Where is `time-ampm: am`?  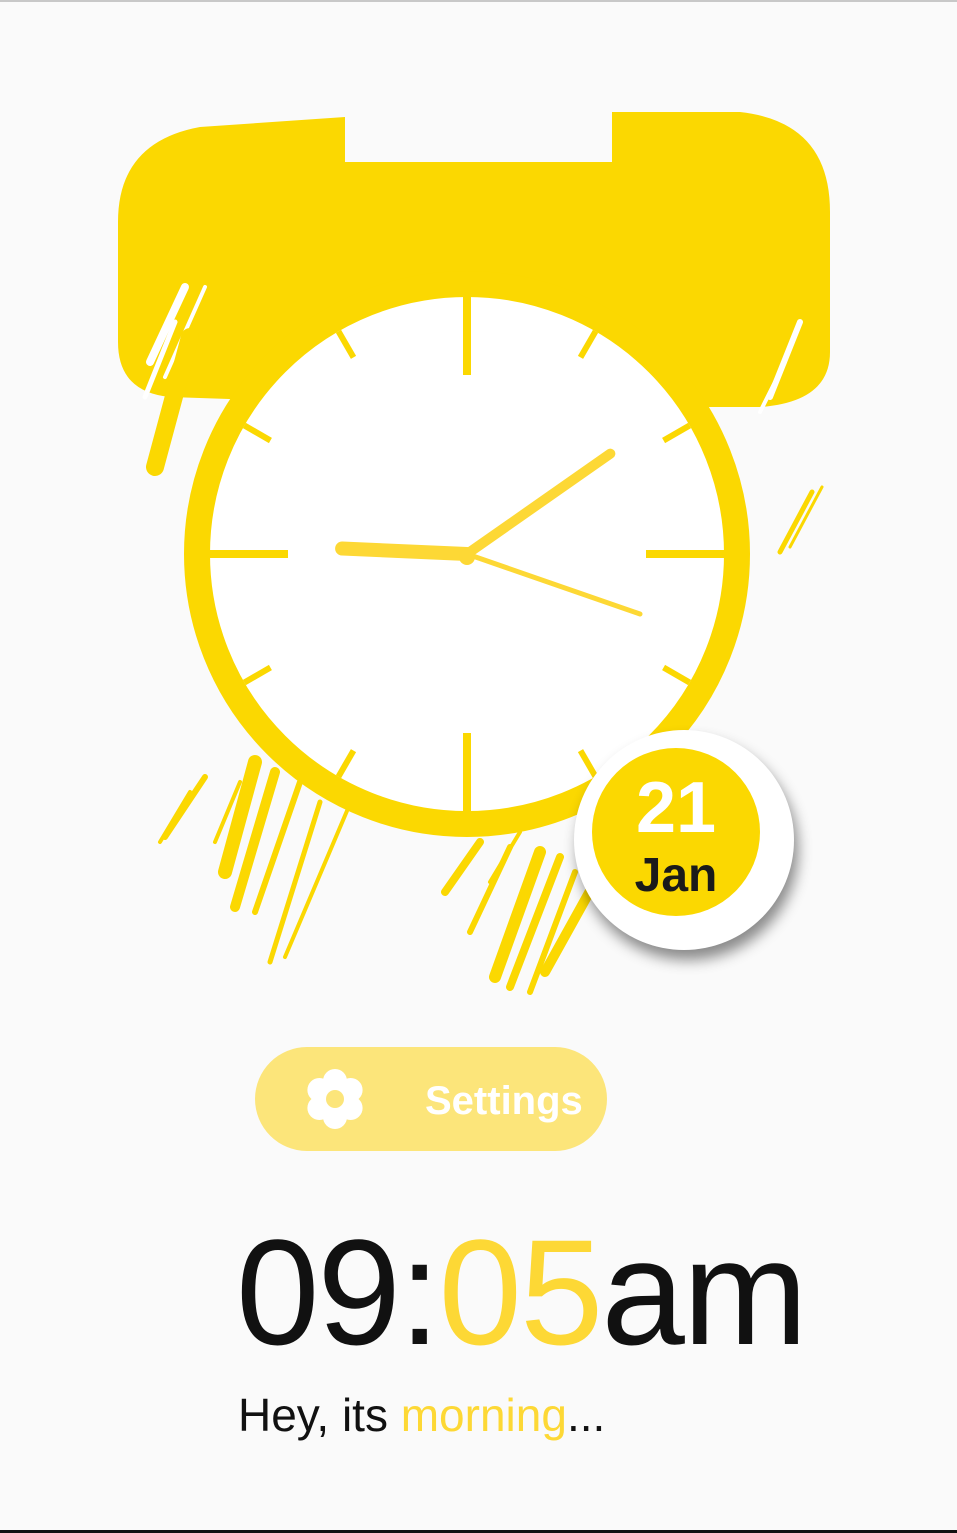
time-ampm: am is located at coordinates (704, 1292).